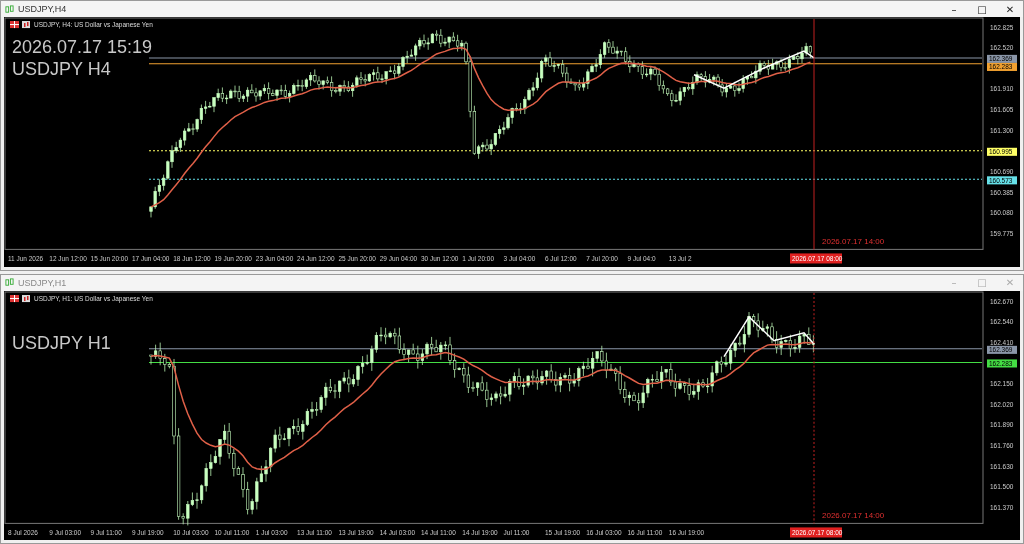  What do you see at coordinates (42, 282) in the screenshot?
I see `window-title: USDJPY,H1` at bounding box center [42, 282].